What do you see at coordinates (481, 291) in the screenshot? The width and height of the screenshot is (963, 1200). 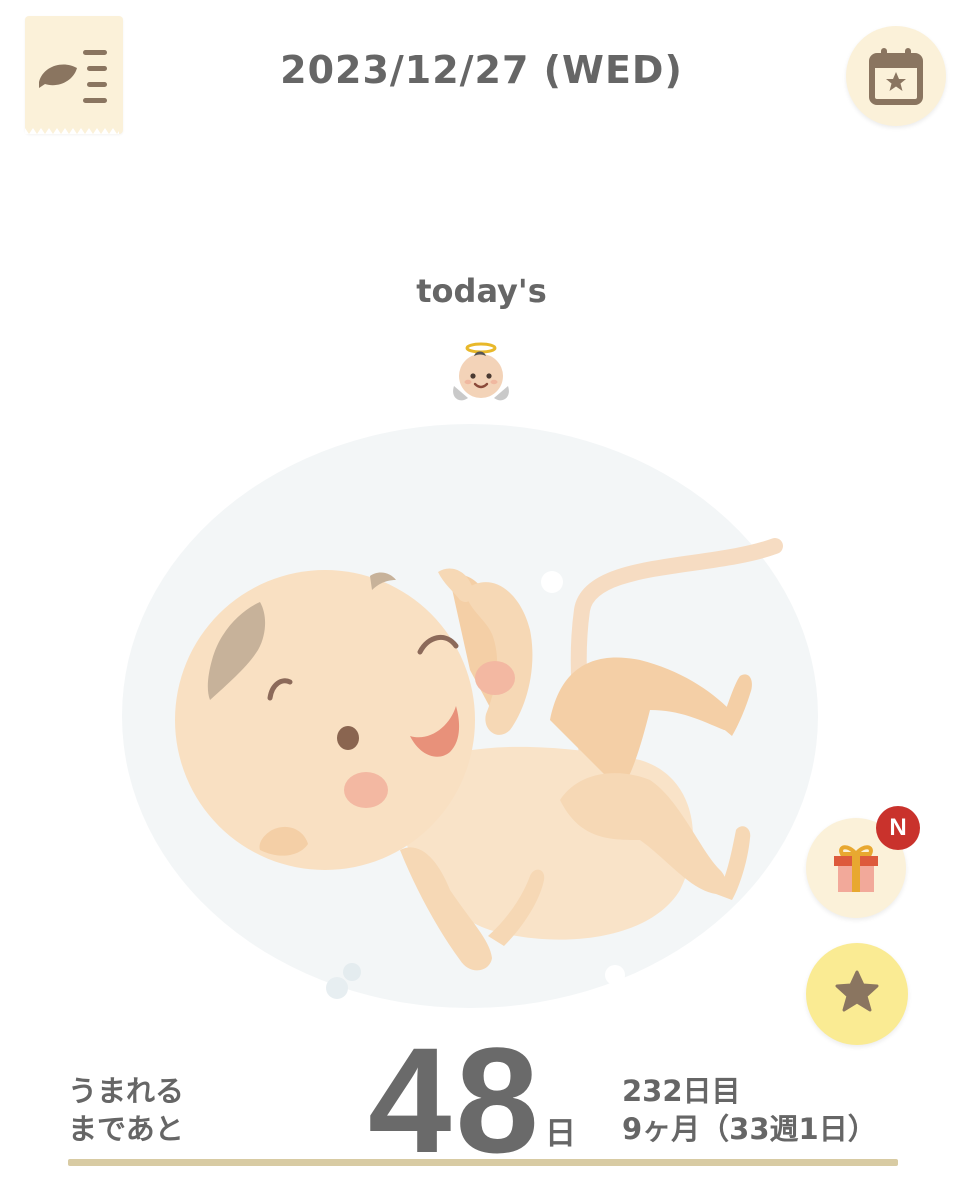 I see `today-label: today's` at bounding box center [481, 291].